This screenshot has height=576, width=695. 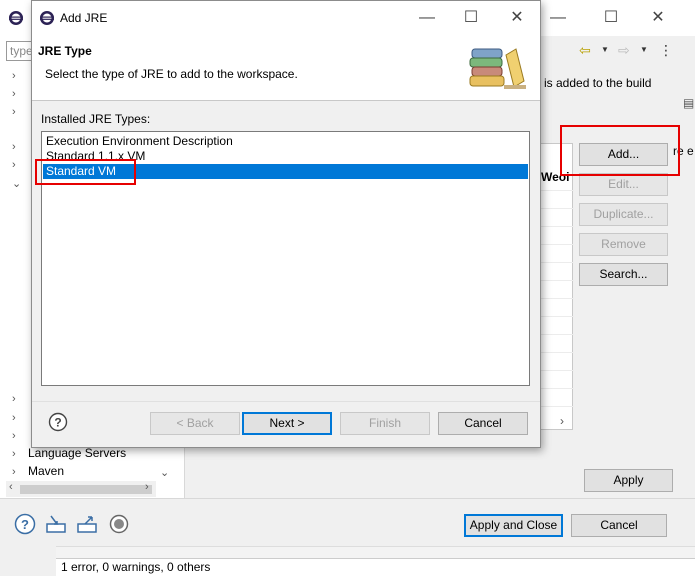 What do you see at coordinates (16, 183) in the screenshot?
I see `chevron-down-icon: ⌄` at bounding box center [16, 183].